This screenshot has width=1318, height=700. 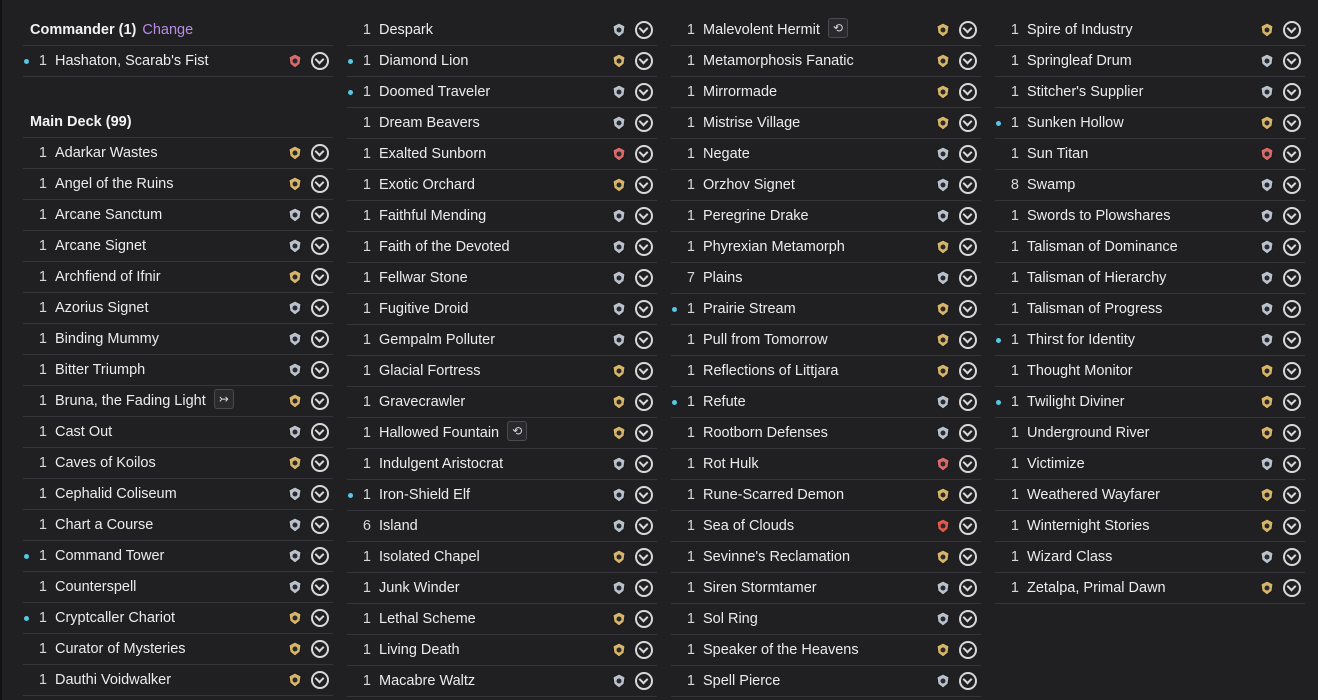 I want to click on card-row: 1 Gravecrawler, so click(x=502, y=402).